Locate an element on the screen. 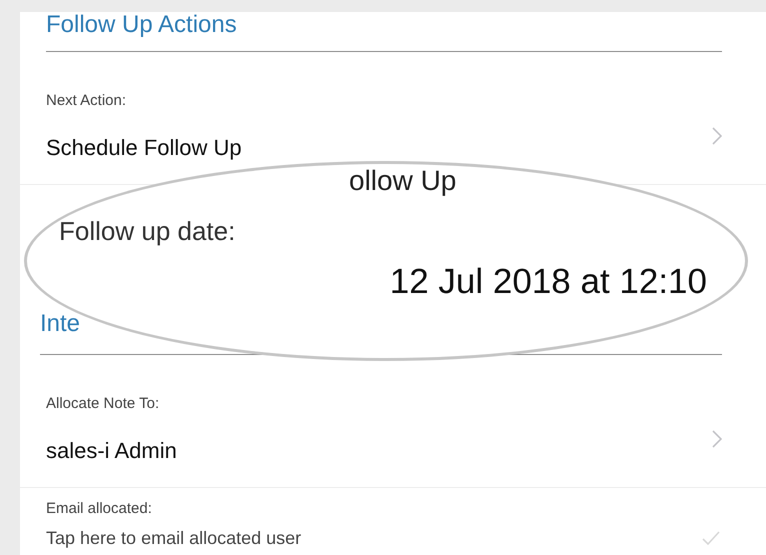 This screenshot has height=555, width=766. field-value: Schedule Follow Up is located at coordinates (144, 148).